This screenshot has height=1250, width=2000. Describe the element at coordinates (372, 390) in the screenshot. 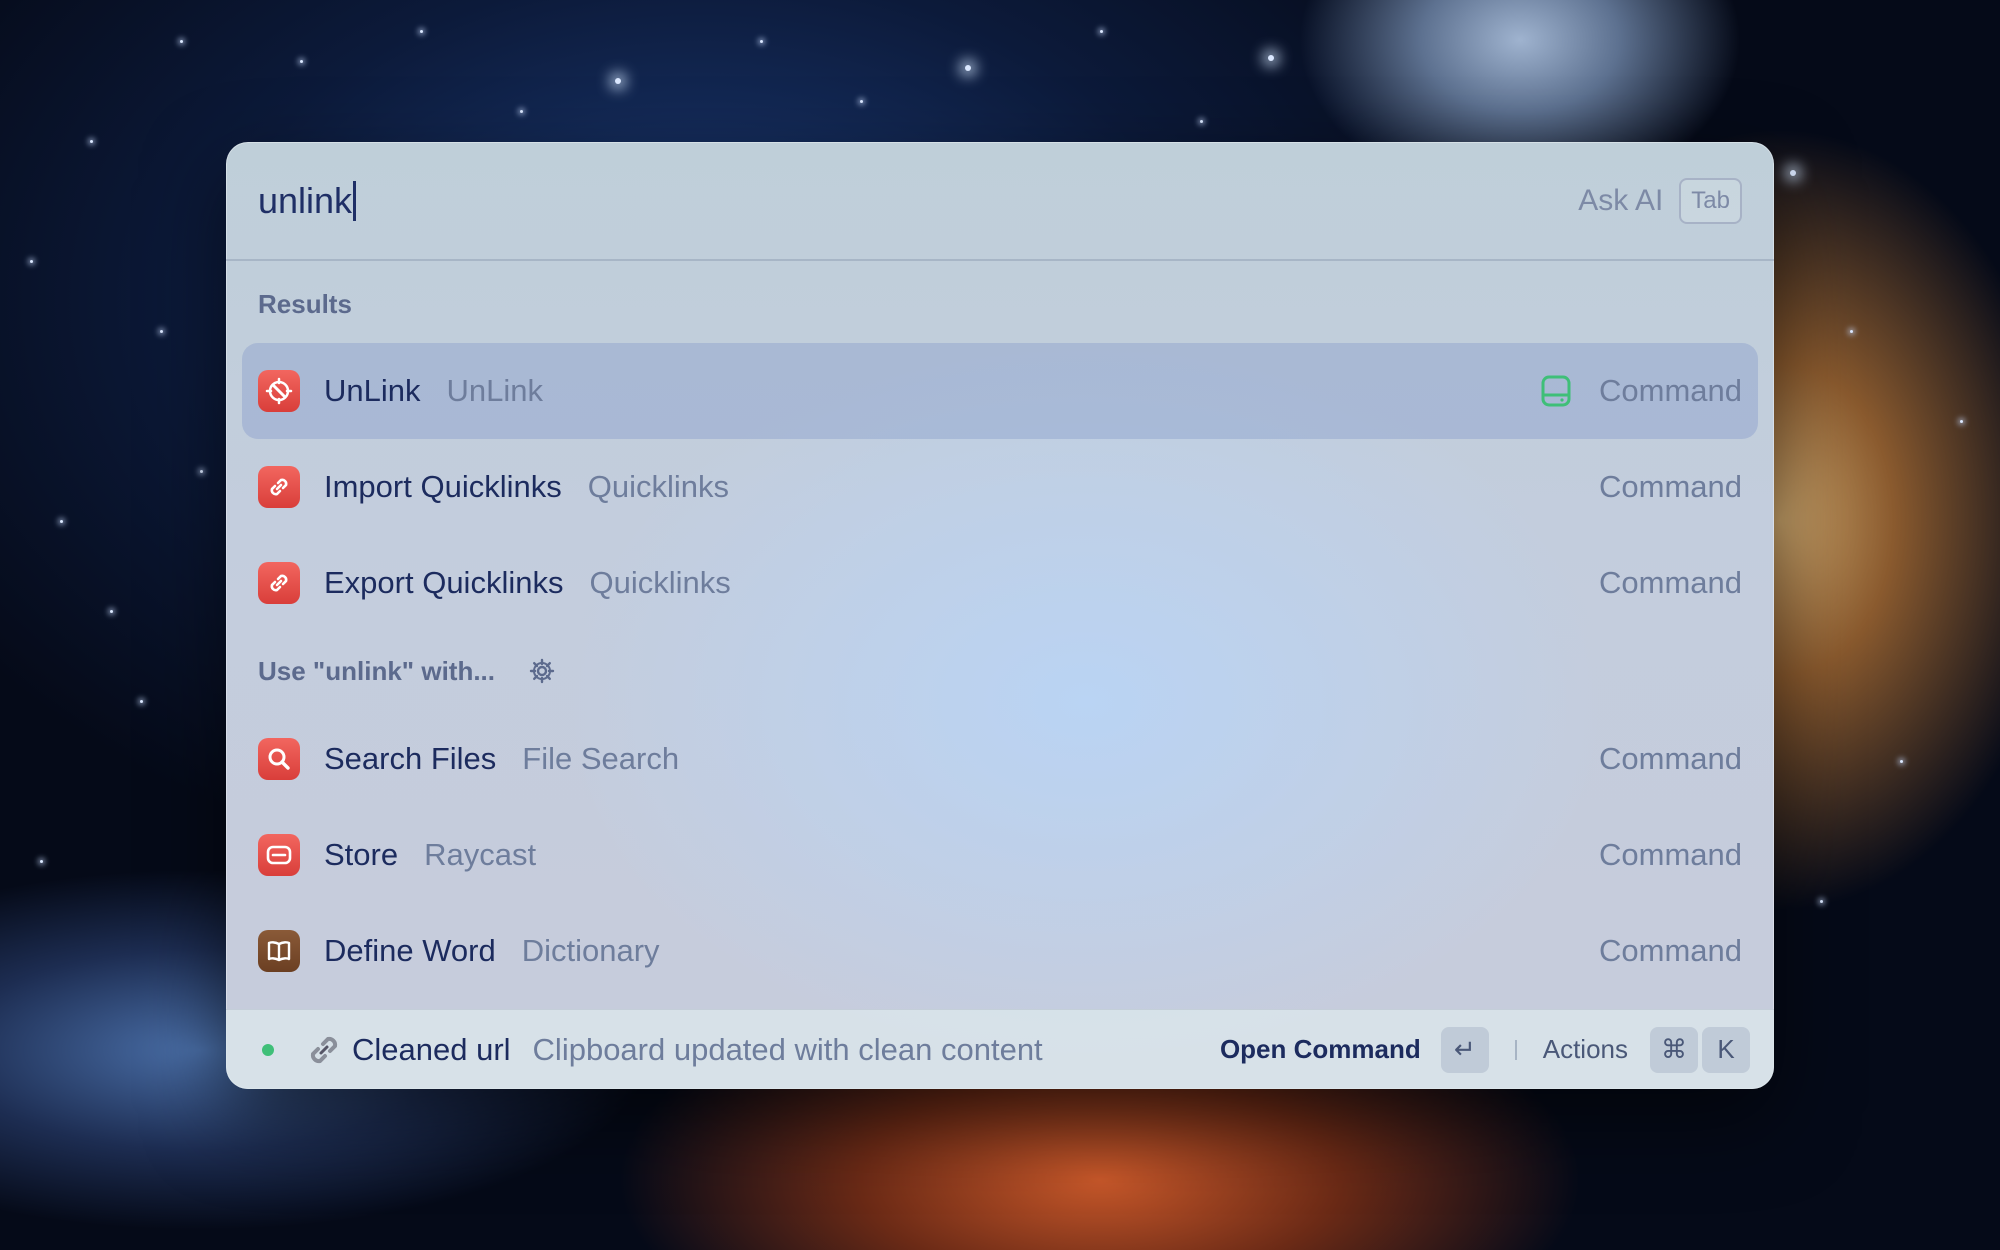

I see `result-title: UnLink` at that location.